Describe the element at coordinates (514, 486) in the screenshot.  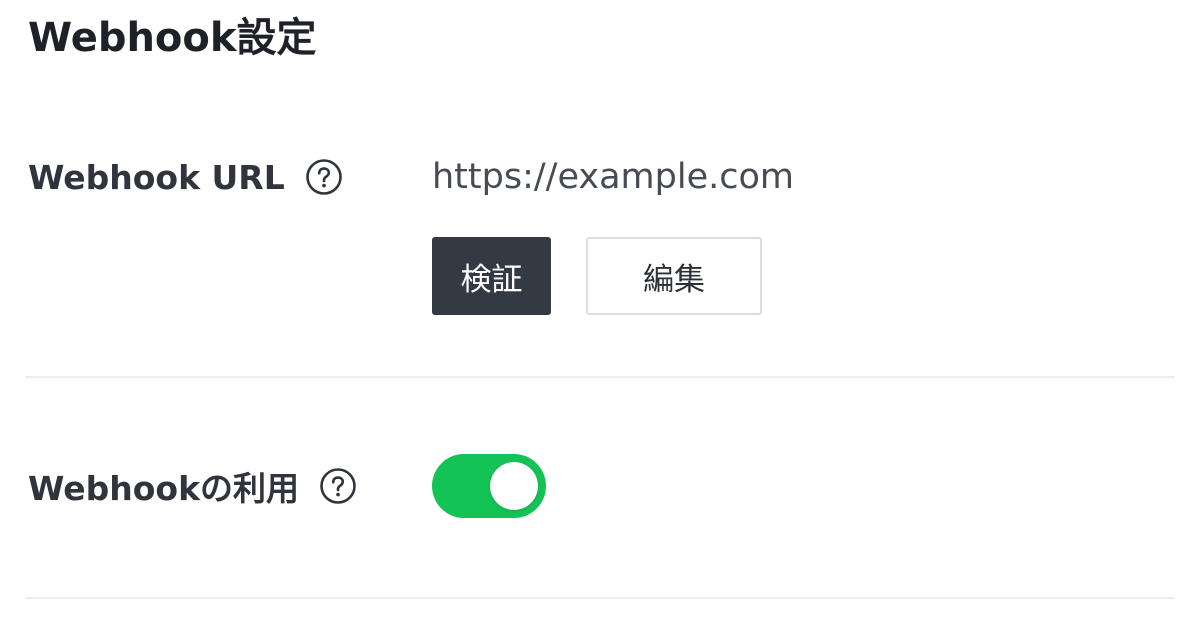
I see `toggle-knob` at that location.